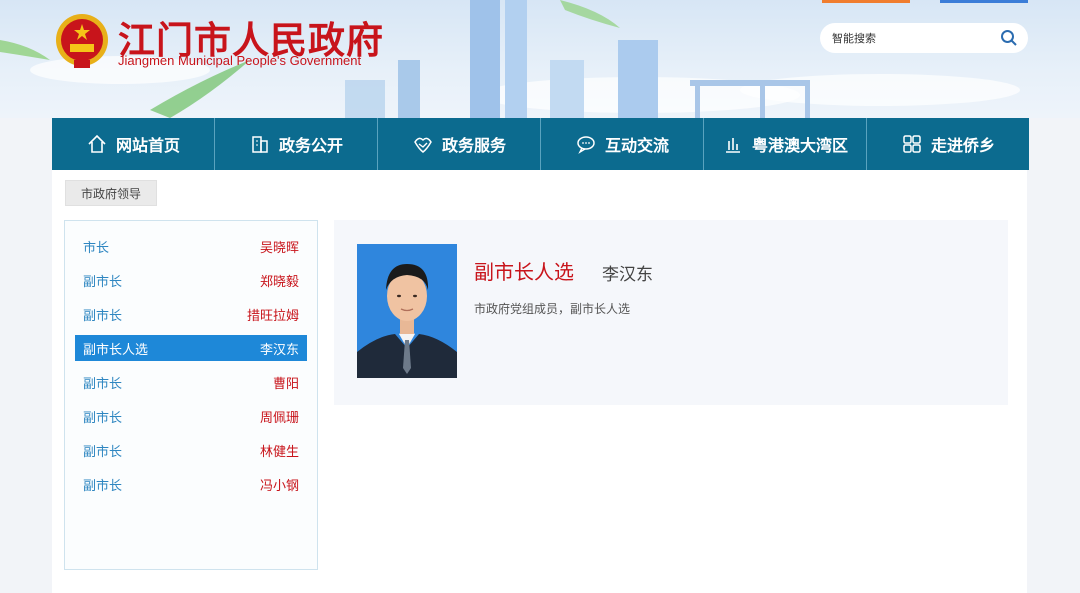 The width and height of the screenshot is (1080, 593). I want to click on search-input, so click(912, 38).